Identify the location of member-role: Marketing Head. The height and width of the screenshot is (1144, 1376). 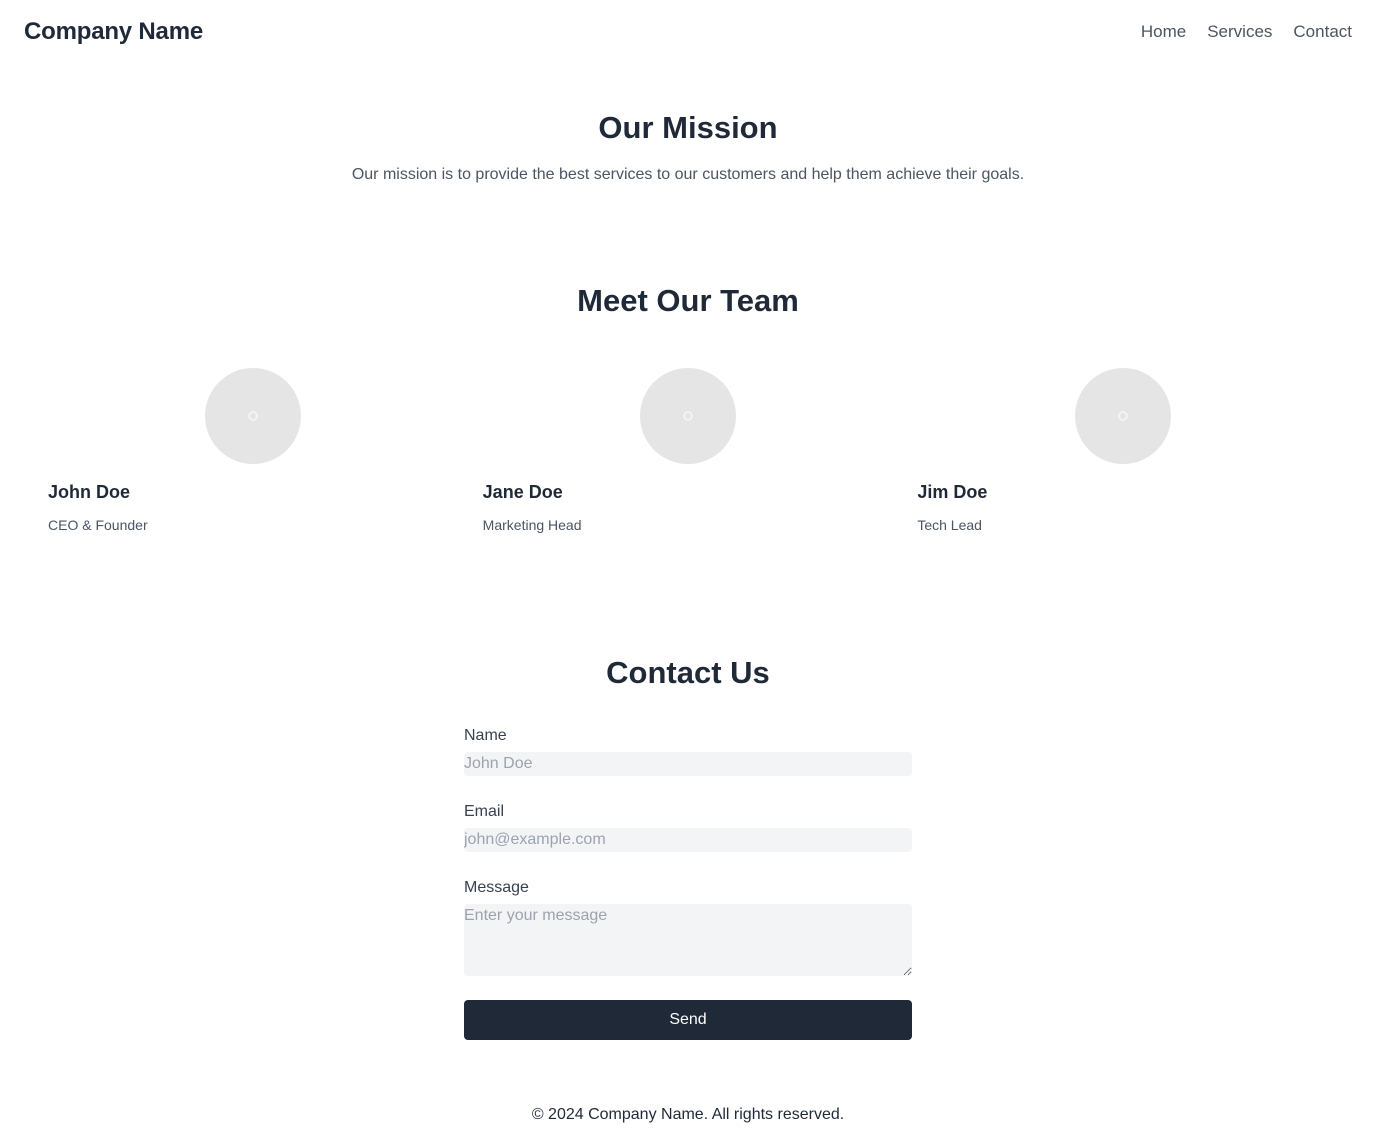
(532, 525).